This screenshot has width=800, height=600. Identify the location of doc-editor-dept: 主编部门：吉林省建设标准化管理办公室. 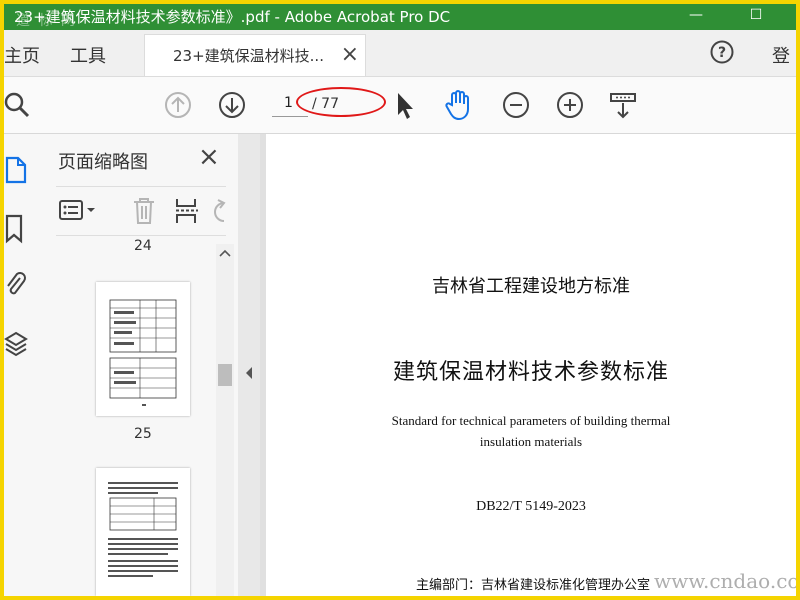
(533, 585).